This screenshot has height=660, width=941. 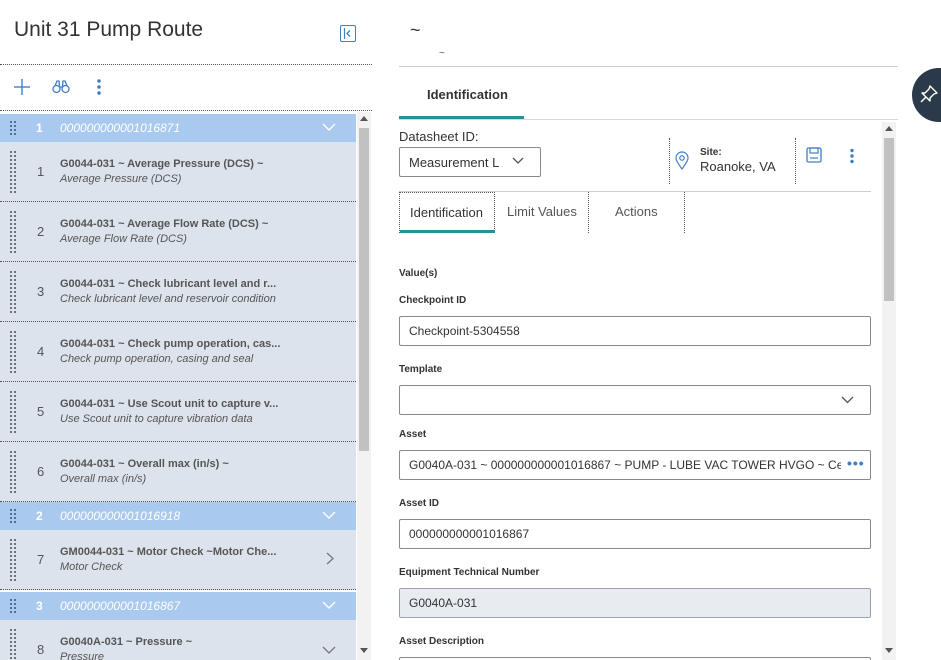 What do you see at coordinates (469, 572) in the screenshot?
I see `equipment-tech-number-label: Equipment Technical Number` at bounding box center [469, 572].